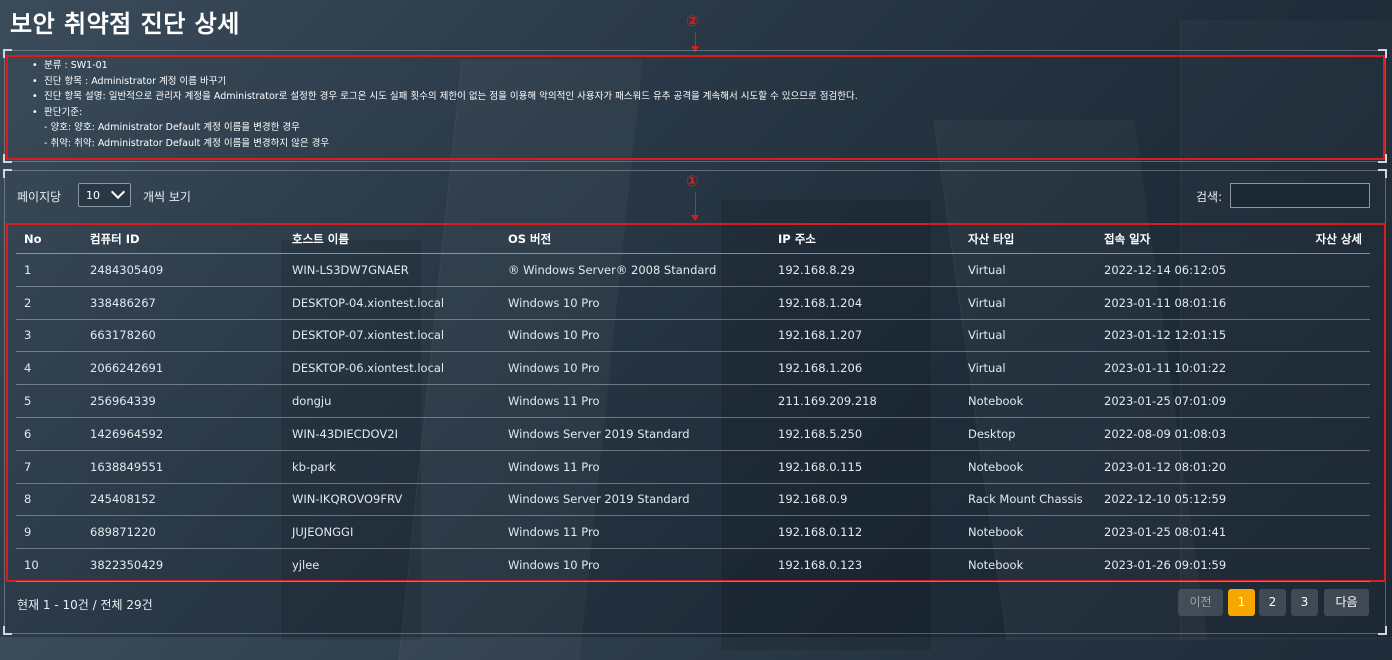 The image size is (1392, 660). I want to click on cell-ip: 192.168.8.29, so click(865, 270).